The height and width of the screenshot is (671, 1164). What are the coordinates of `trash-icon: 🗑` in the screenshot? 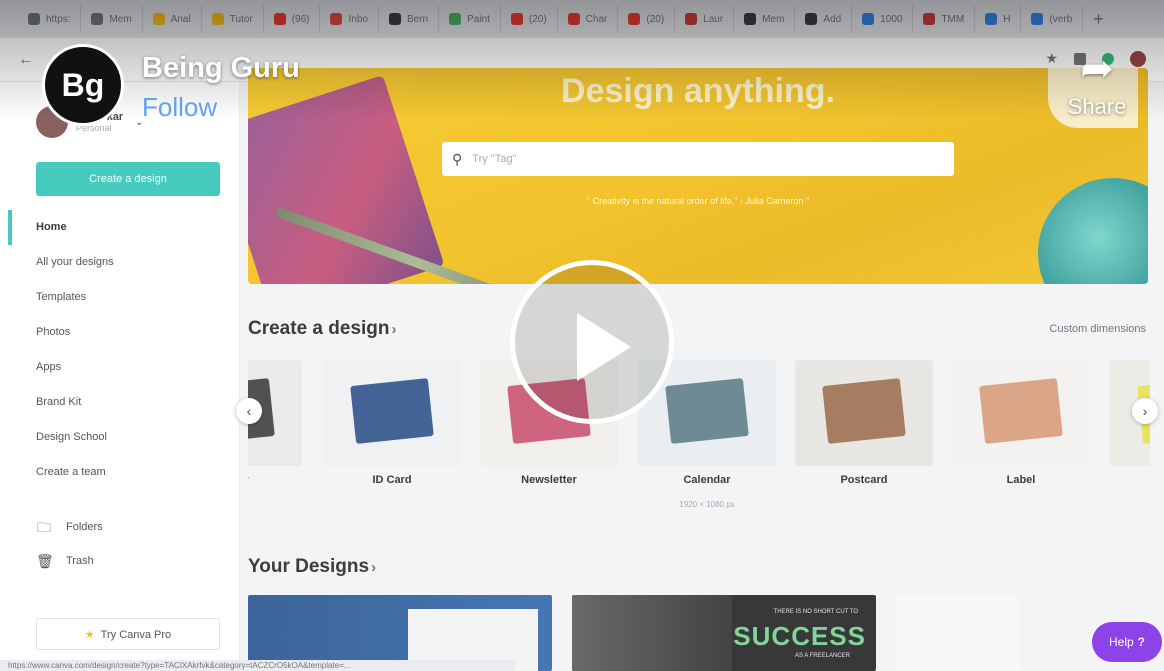 It's located at (45, 561).